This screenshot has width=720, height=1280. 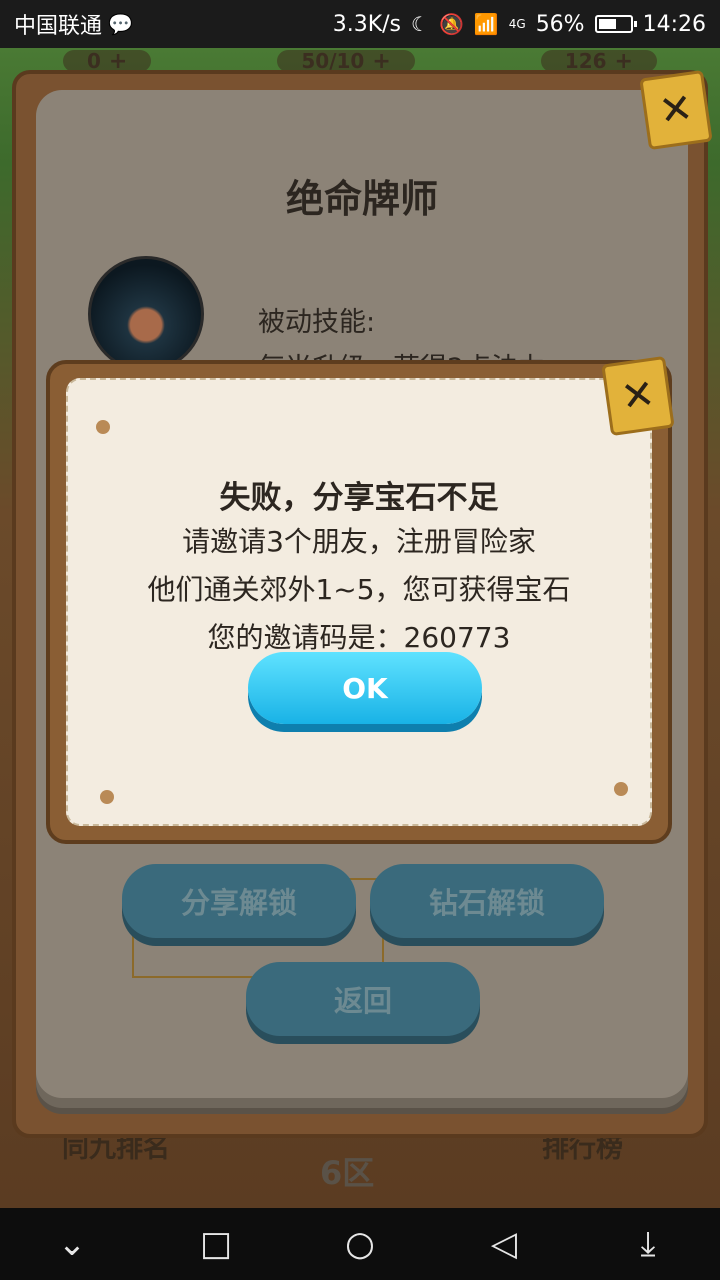 I want to click on net-speed: 3.3K/s, so click(x=366, y=24).